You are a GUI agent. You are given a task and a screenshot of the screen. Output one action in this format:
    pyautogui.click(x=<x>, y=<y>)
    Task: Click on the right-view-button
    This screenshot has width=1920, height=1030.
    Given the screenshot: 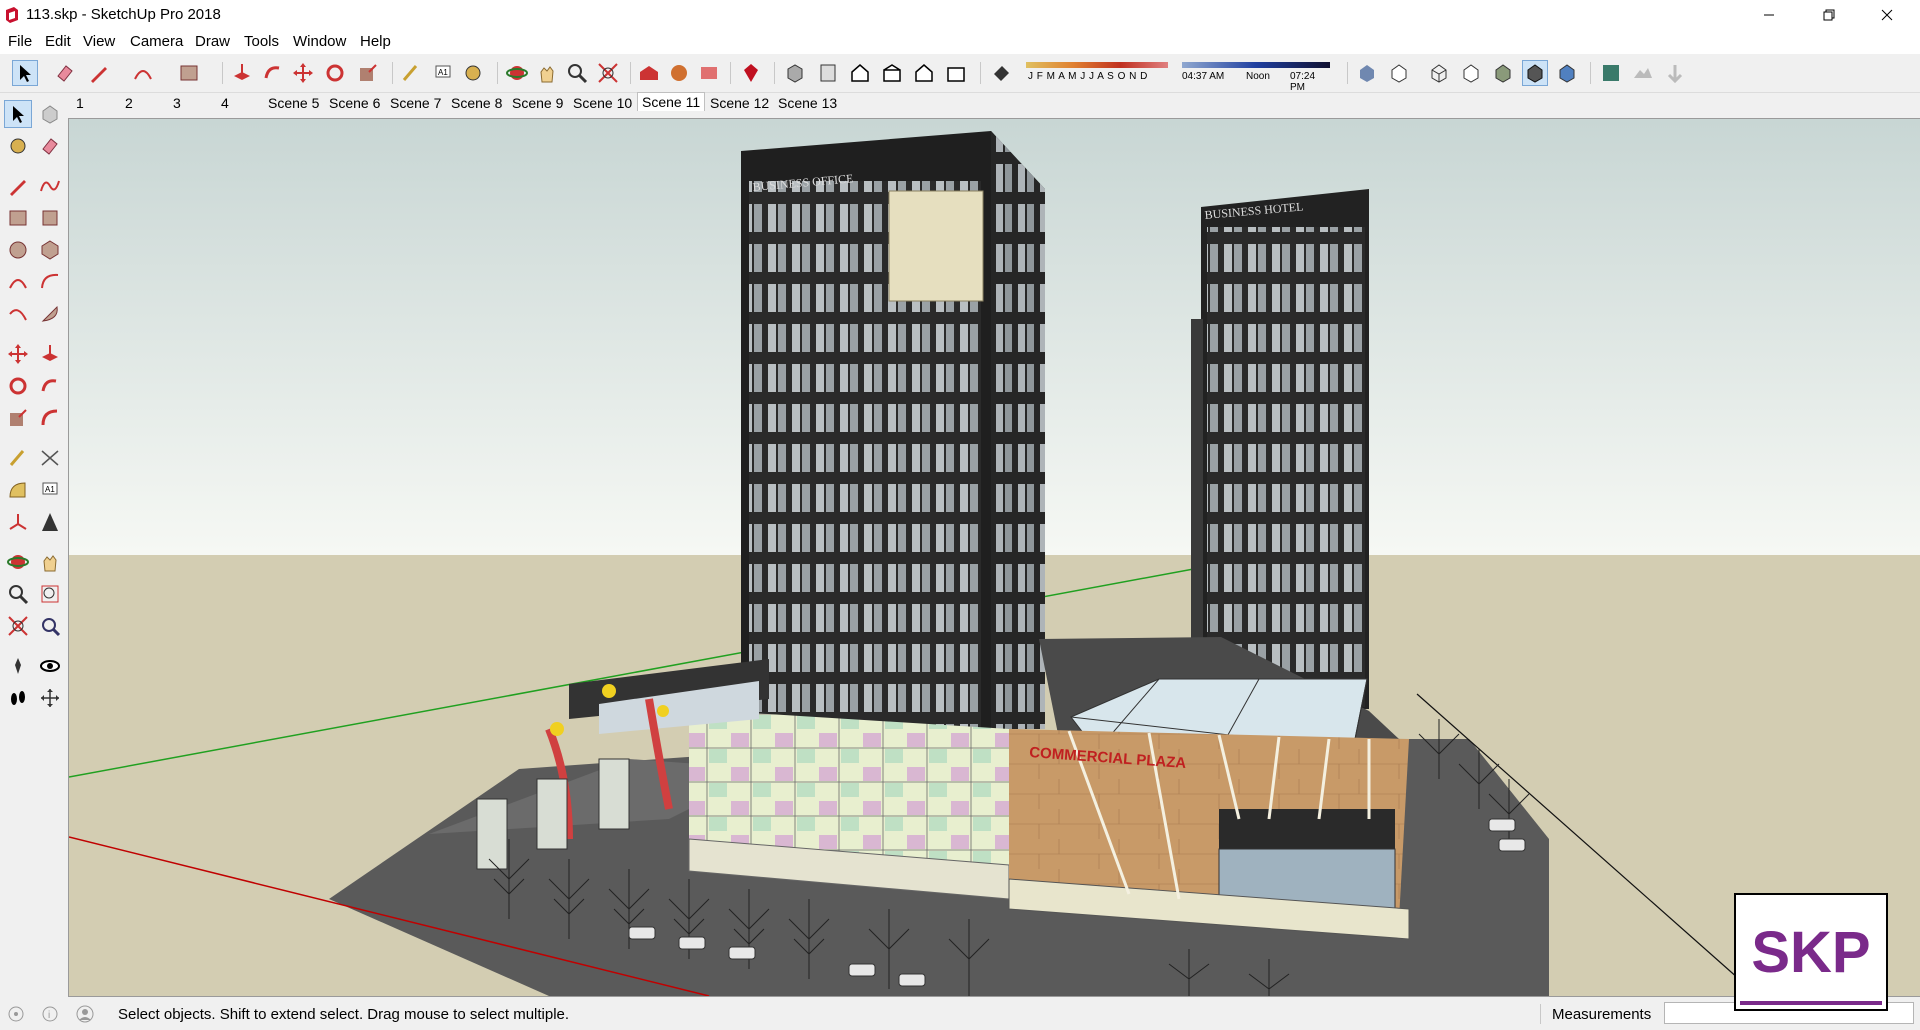 What is the action you would take?
    pyautogui.click(x=892, y=73)
    